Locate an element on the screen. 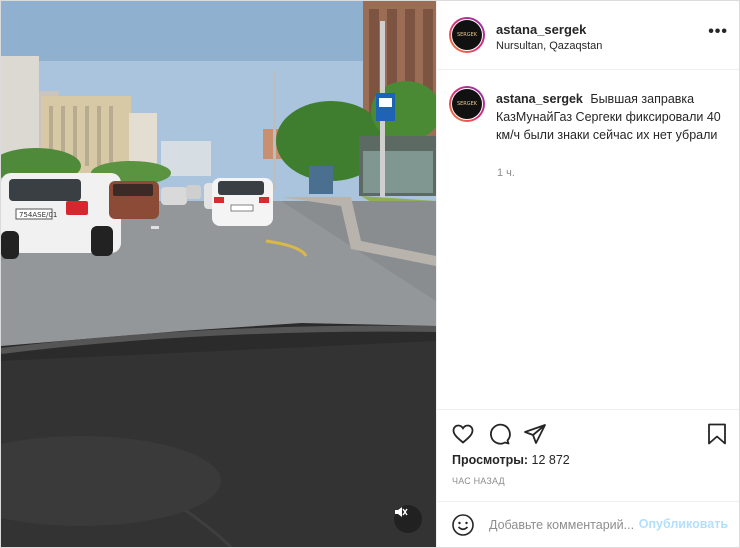 The height and width of the screenshot is (548, 740). views-number: 12 872 is located at coordinates (550, 460).